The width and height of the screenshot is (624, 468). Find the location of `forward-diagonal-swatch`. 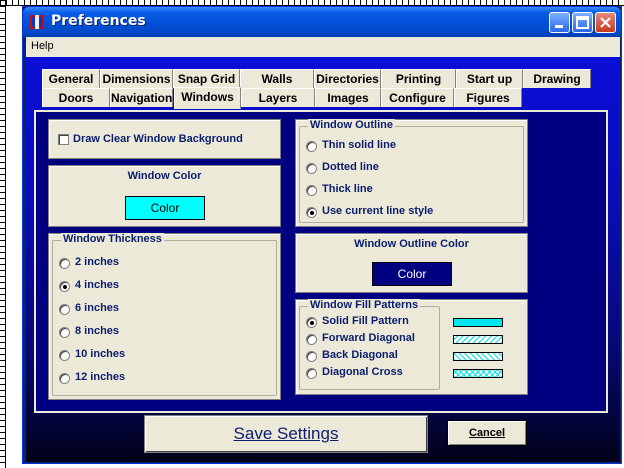

forward-diagonal-swatch is located at coordinates (478, 339).